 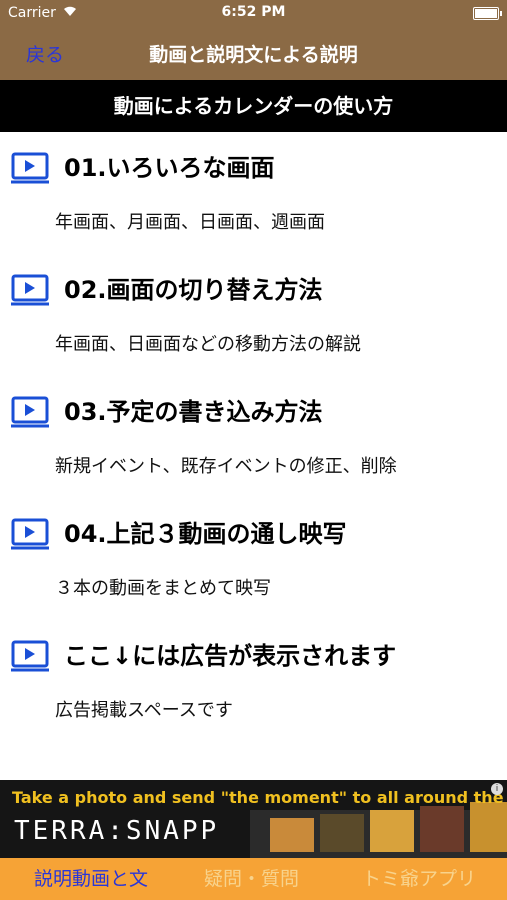 What do you see at coordinates (169, 168) in the screenshot?
I see `video-title: 01.いろいろな画面` at bounding box center [169, 168].